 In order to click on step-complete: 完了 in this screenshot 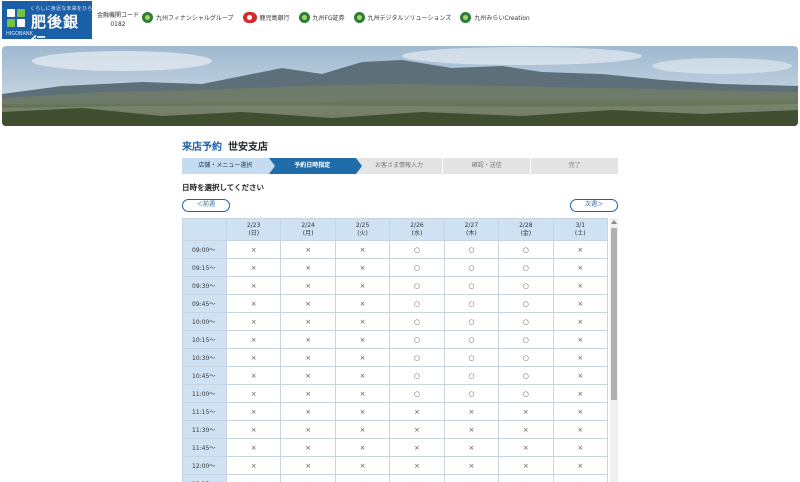, I will do `click(574, 166)`.